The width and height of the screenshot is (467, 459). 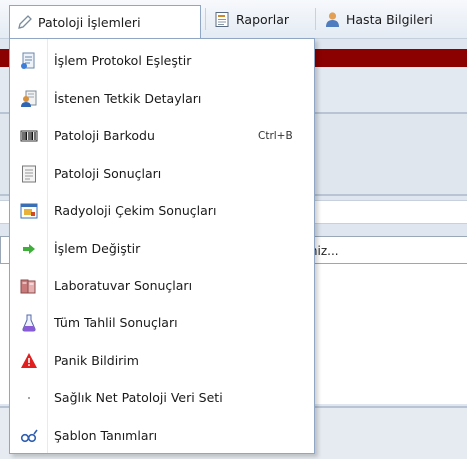 I want to click on menu-item-radyoloji-cekim-sonuclari: Radyoloji Çekim Sonuçları, so click(x=162, y=210).